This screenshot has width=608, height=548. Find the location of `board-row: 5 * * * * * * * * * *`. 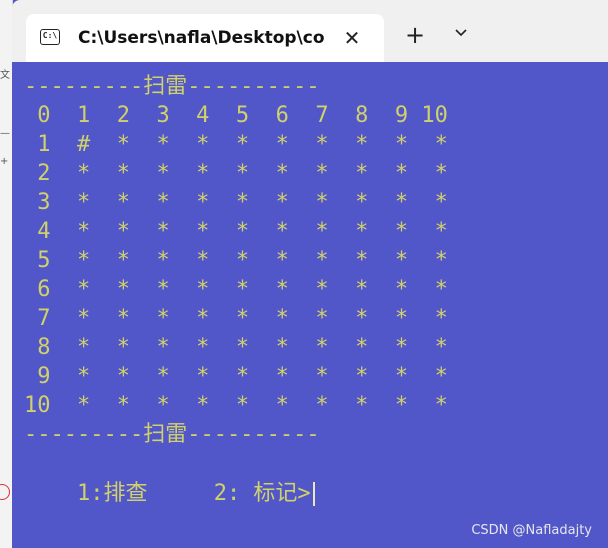

board-row: 5 * * * * * * * * * * is located at coordinates (236, 260).